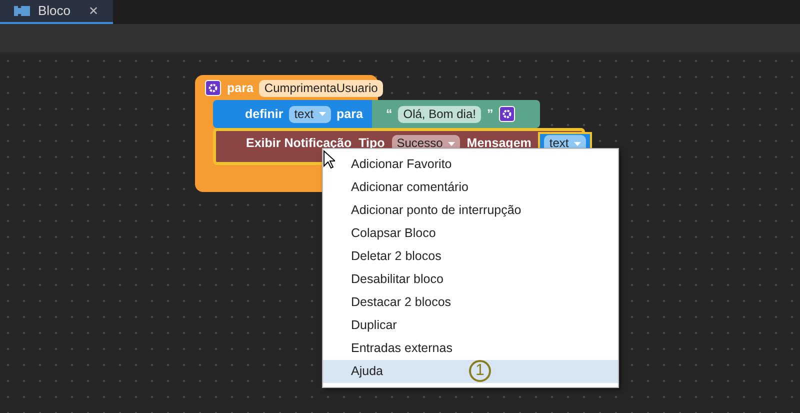 This screenshot has width=800, height=413. What do you see at coordinates (470, 348) in the screenshot?
I see `menu-item: Entradas externas` at bounding box center [470, 348].